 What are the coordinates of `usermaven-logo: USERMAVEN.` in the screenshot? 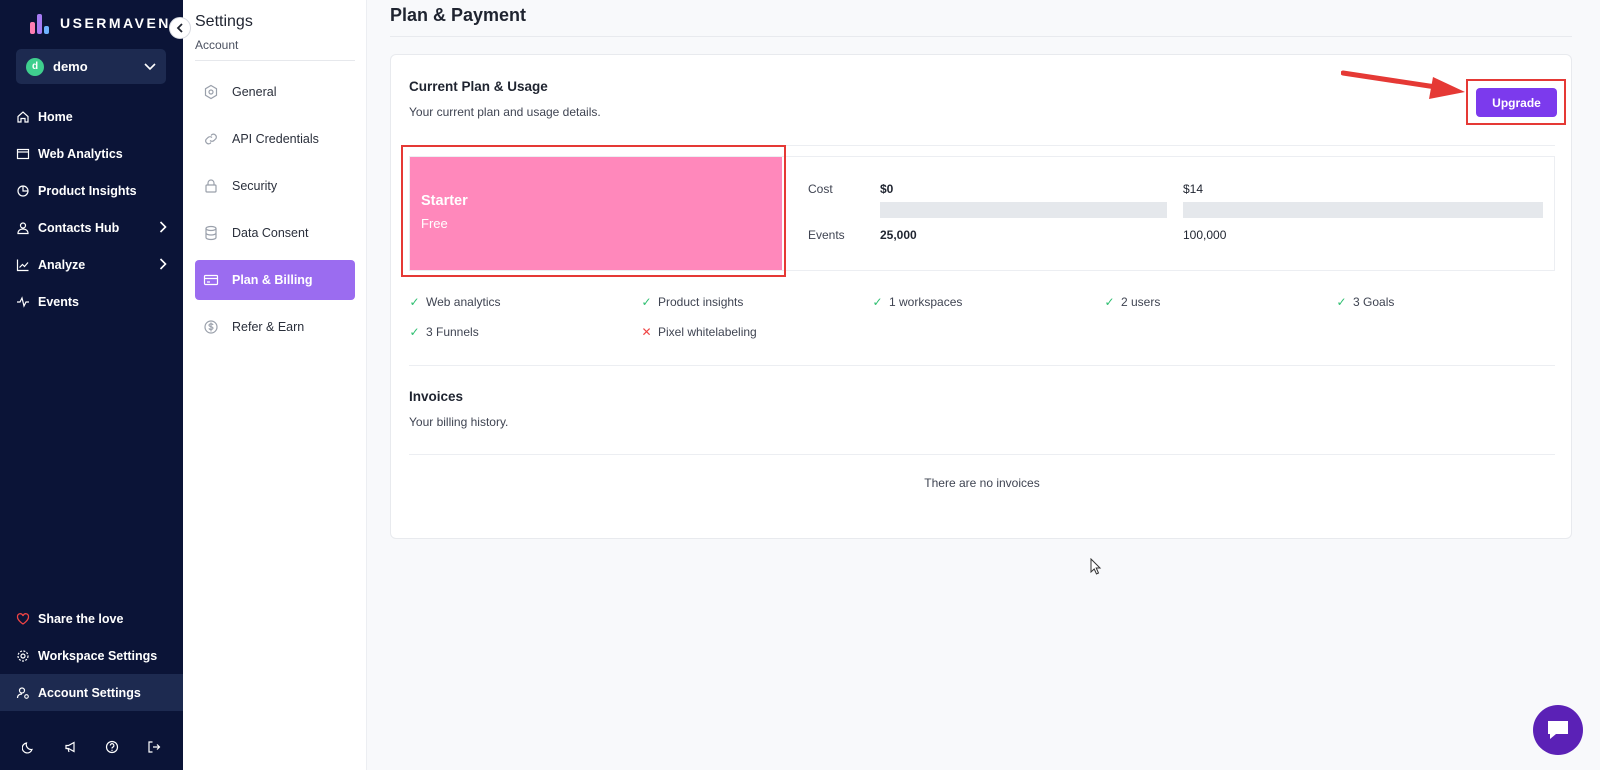 It's located at (103, 23).